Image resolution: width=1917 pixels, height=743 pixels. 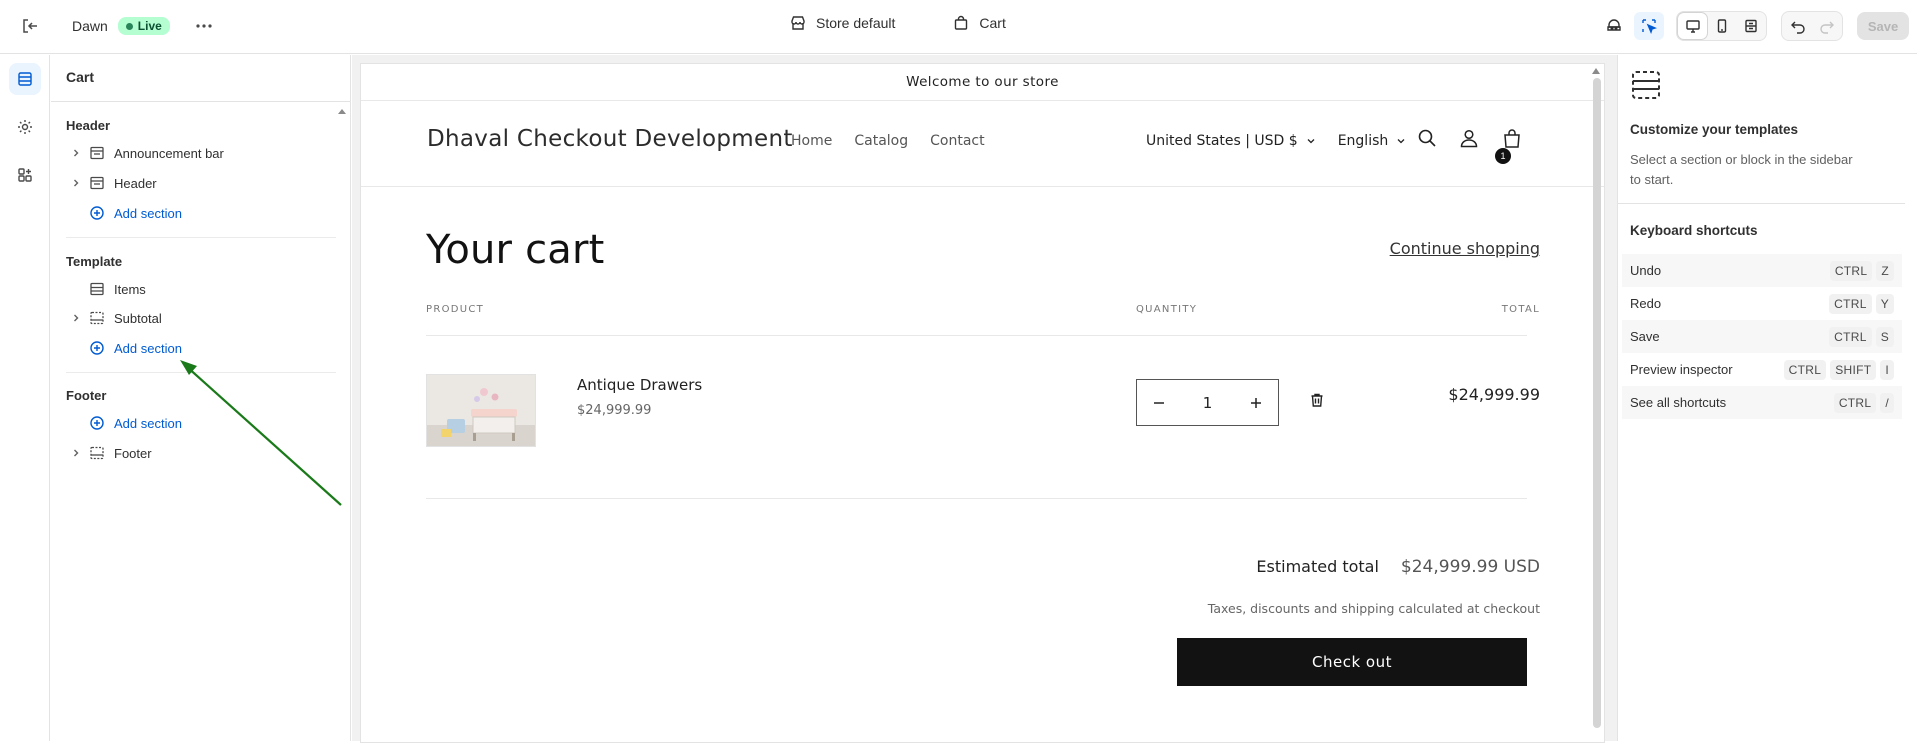 I want to click on redo-icon, so click(x=1826, y=26).